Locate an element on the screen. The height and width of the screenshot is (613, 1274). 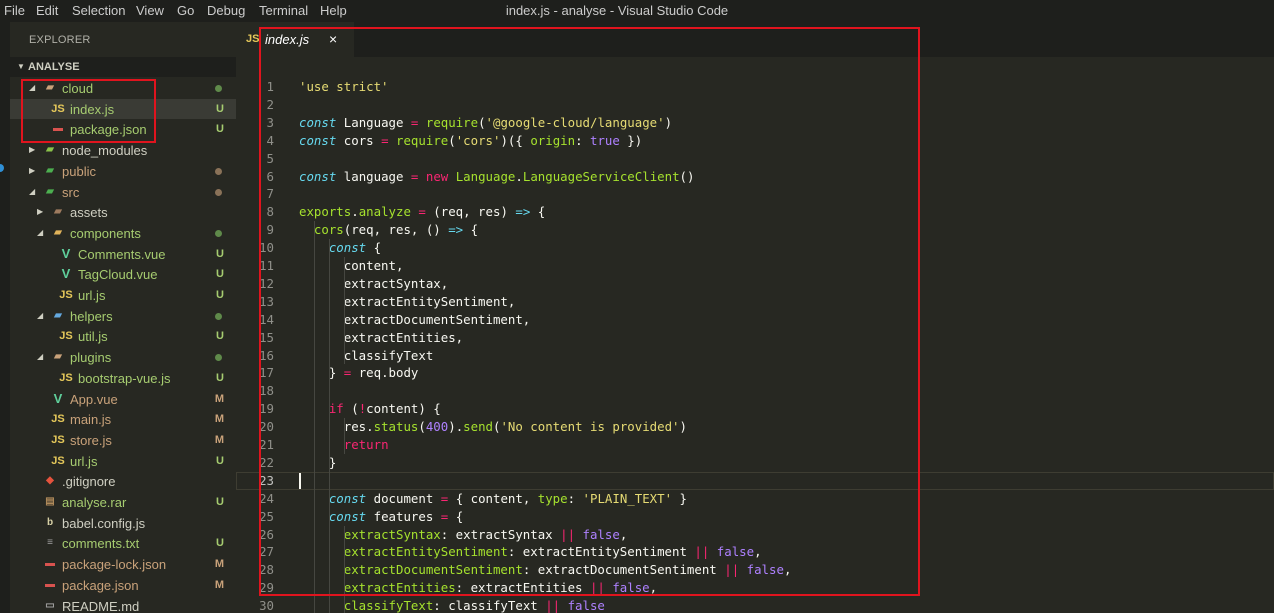
tree-item-label: public is located at coordinates (79, 171).